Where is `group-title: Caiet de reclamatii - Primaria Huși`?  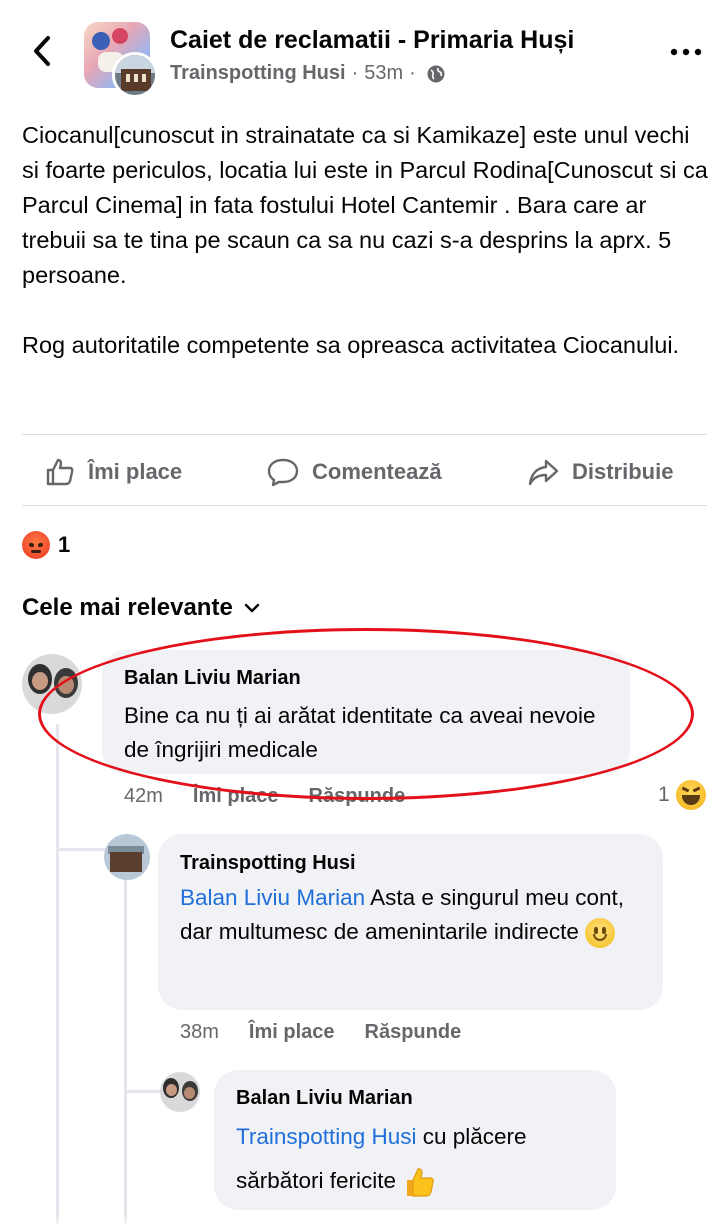
group-title: Caiet de reclamatii - Primaria Huși is located at coordinates (372, 40).